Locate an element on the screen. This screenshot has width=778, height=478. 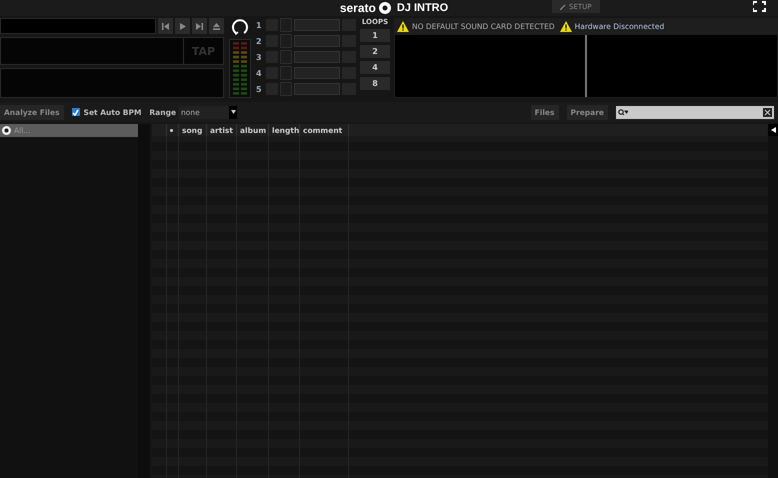
loop-button: 4 is located at coordinates (375, 67).